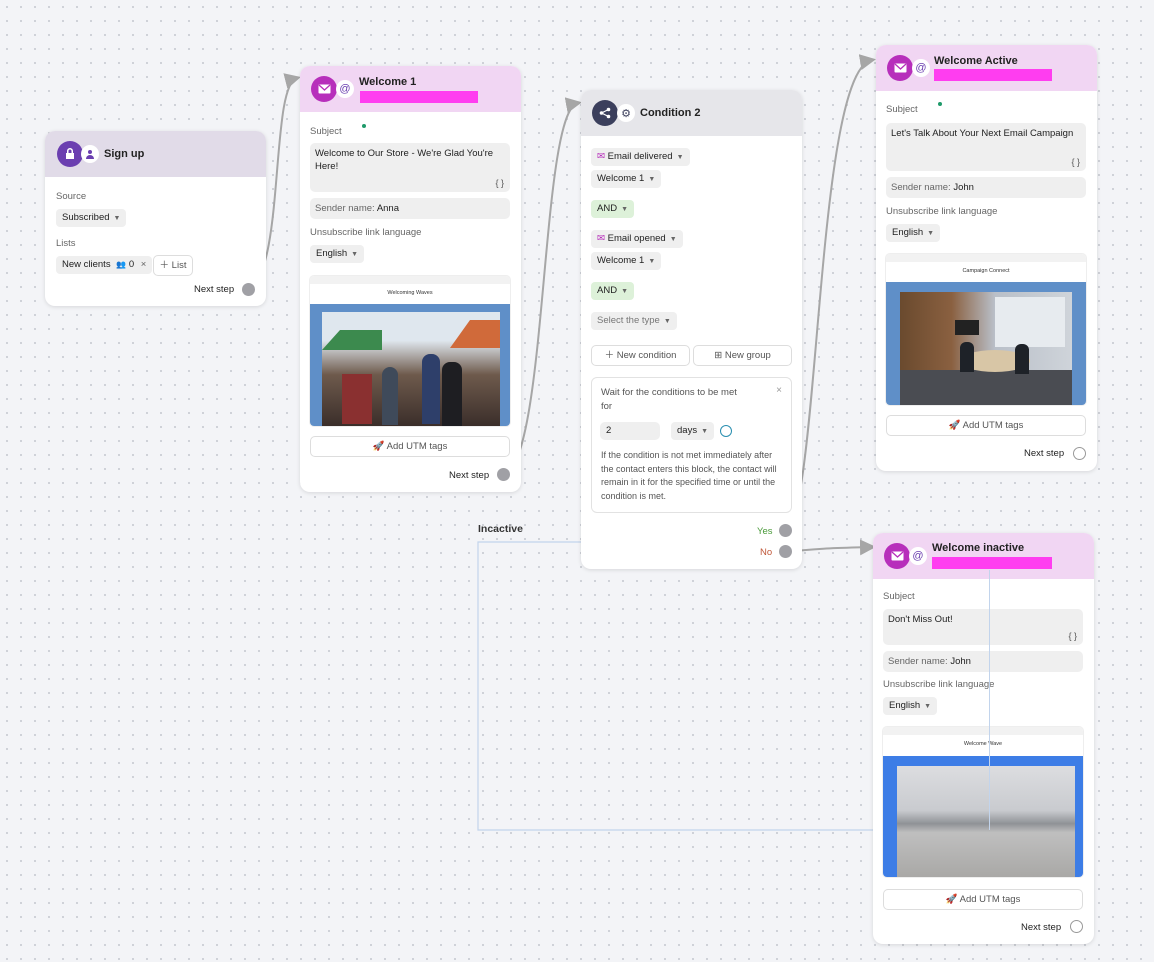 This screenshot has height=962, width=1154. I want to click on select-type-dropdown: Select the type ▼, so click(634, 321).